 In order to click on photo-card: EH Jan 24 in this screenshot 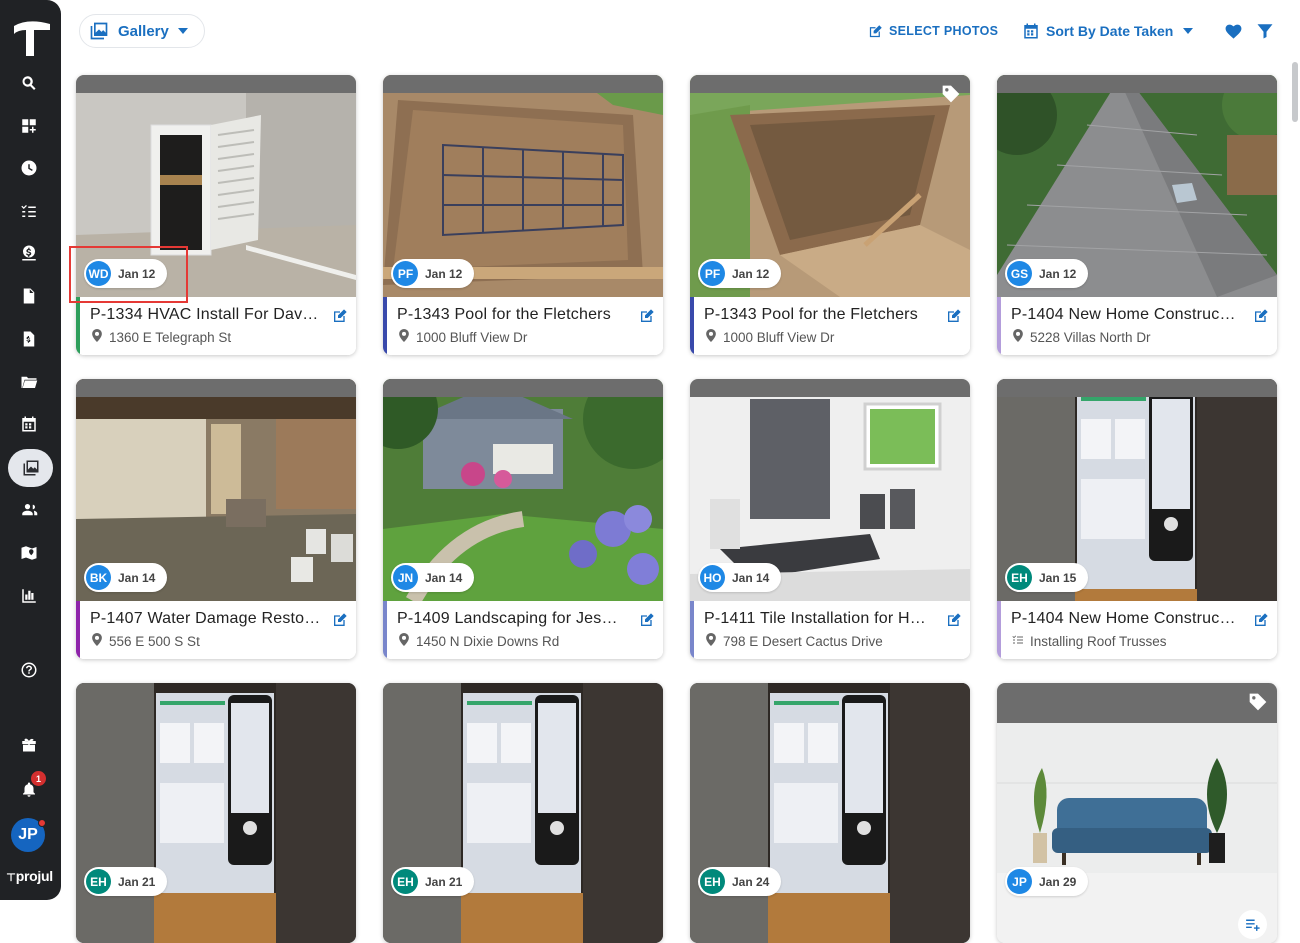, I will do `click(830, 813)`.